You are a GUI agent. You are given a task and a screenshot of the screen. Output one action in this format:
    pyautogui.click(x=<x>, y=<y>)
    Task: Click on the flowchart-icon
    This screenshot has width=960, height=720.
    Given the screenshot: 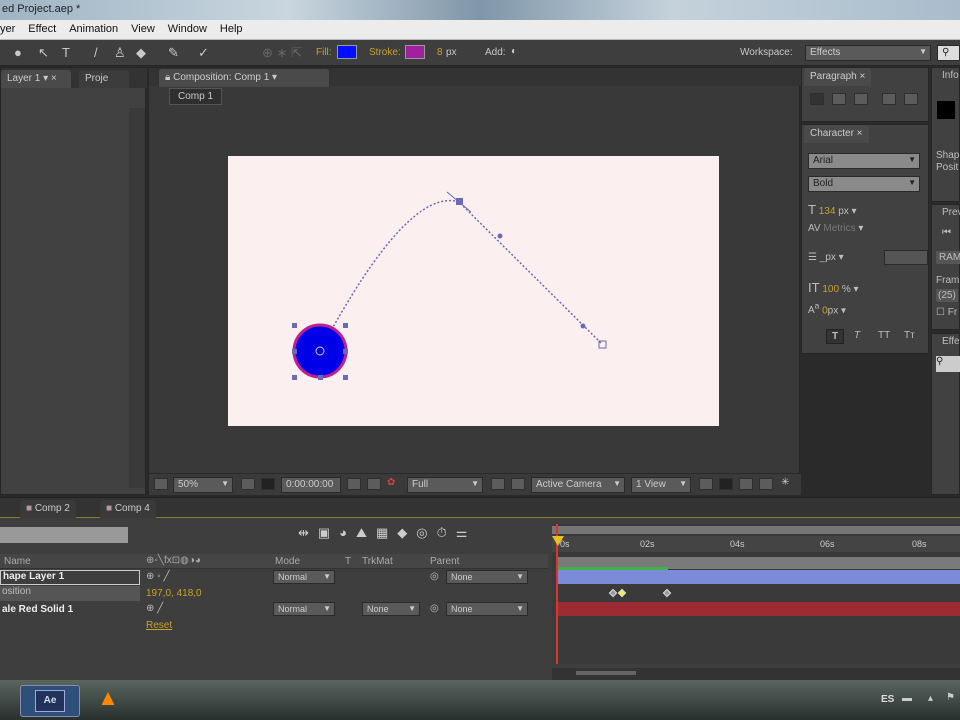 What is the action you would take?
    pyautogui.click(x=766, y=484)
    